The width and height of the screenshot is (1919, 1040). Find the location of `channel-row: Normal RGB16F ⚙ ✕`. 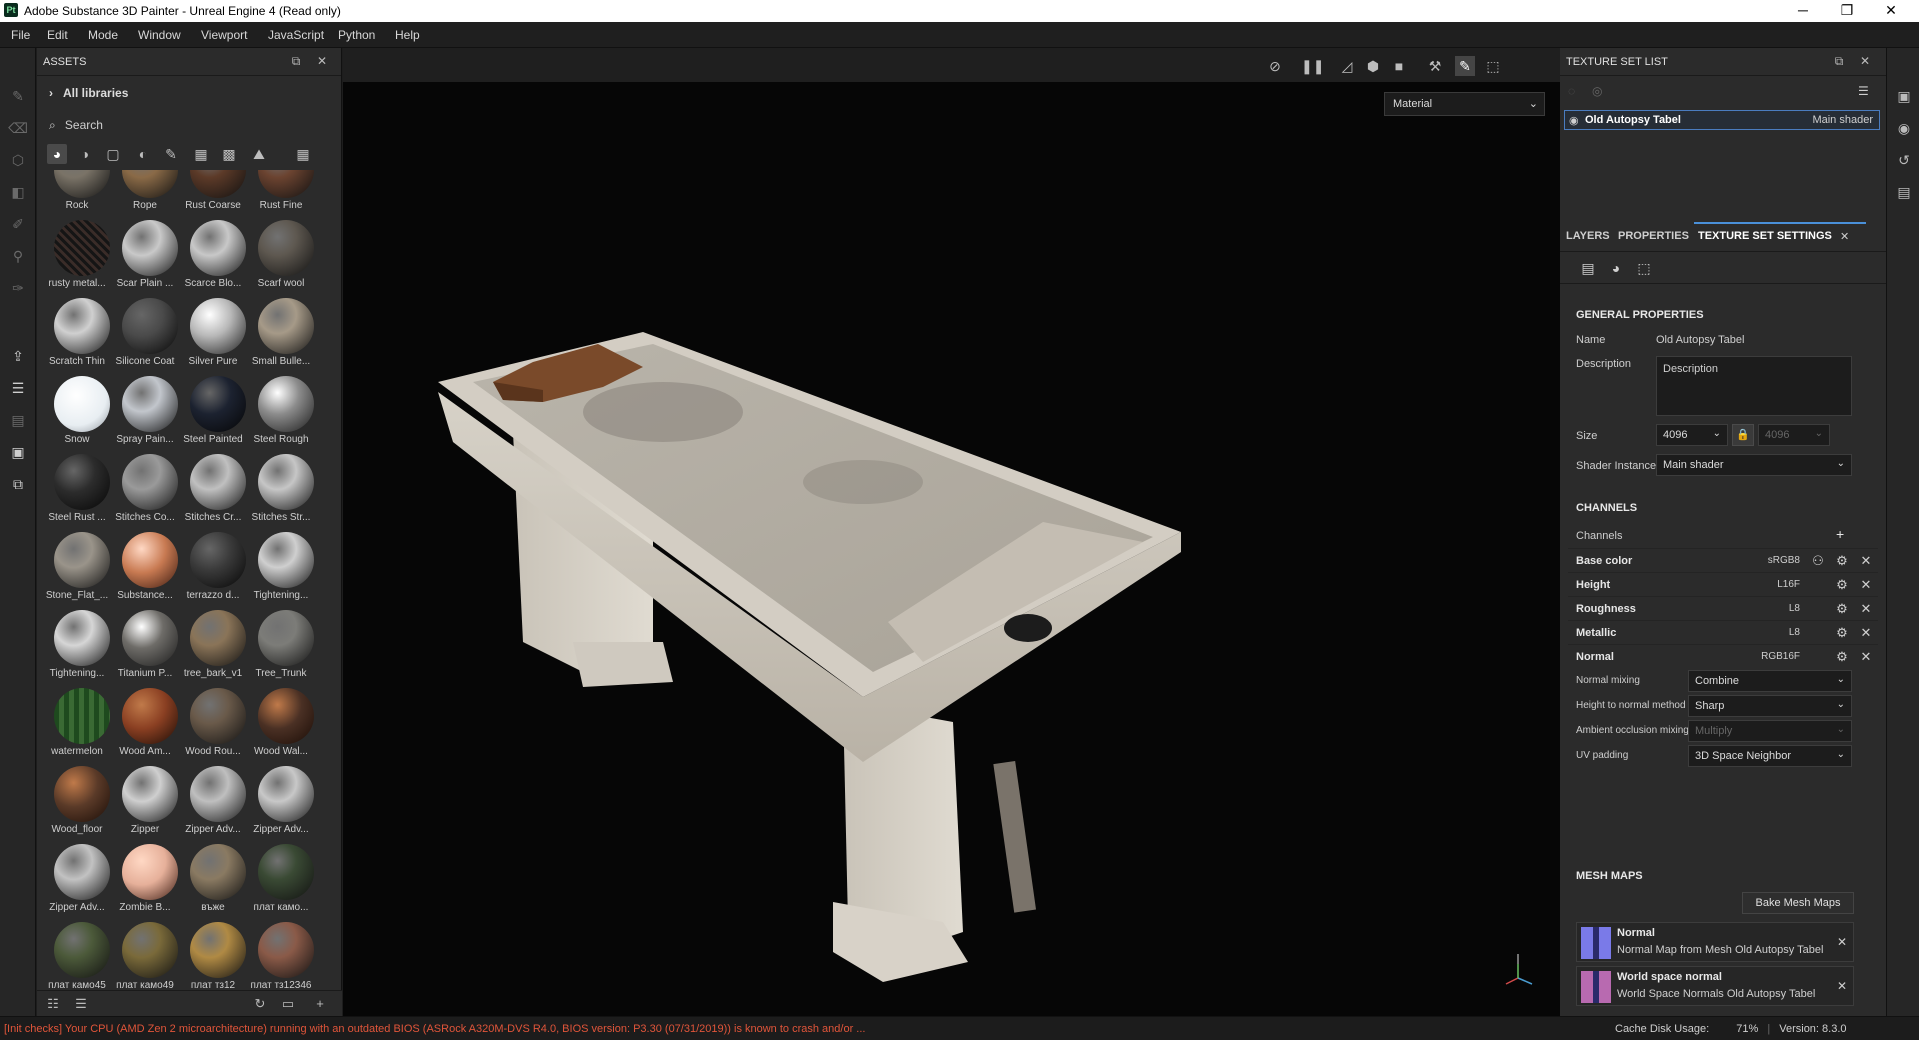

channel-row: Normal RGB16F ⚙ ✕ is located at coordinates (1723, 656).